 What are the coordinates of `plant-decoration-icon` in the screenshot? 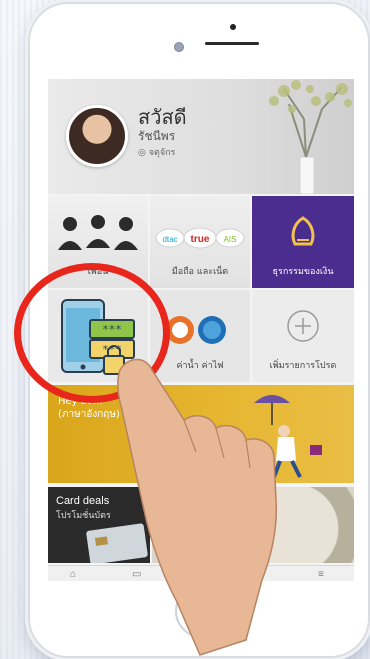 It's located at (310, 137).